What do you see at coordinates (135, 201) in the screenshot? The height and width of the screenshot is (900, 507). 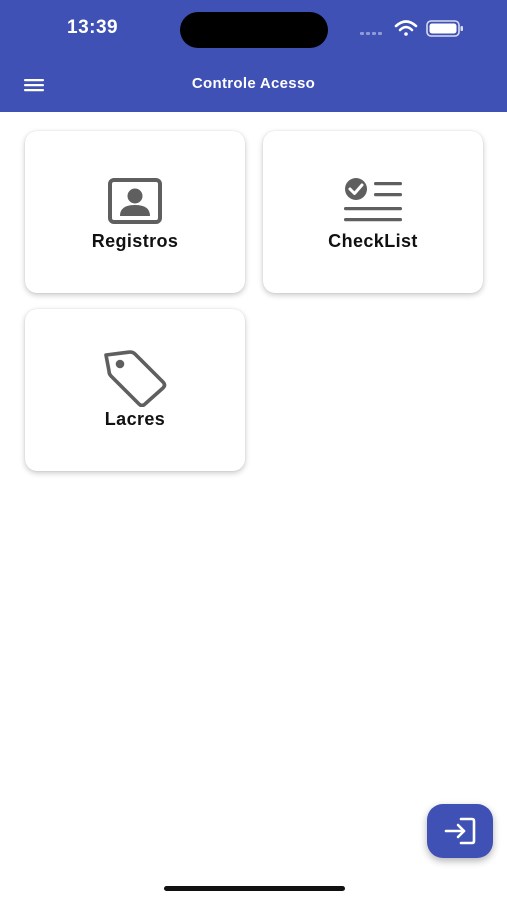 I see `contact-card-icon` at bounding box center [135, 201].